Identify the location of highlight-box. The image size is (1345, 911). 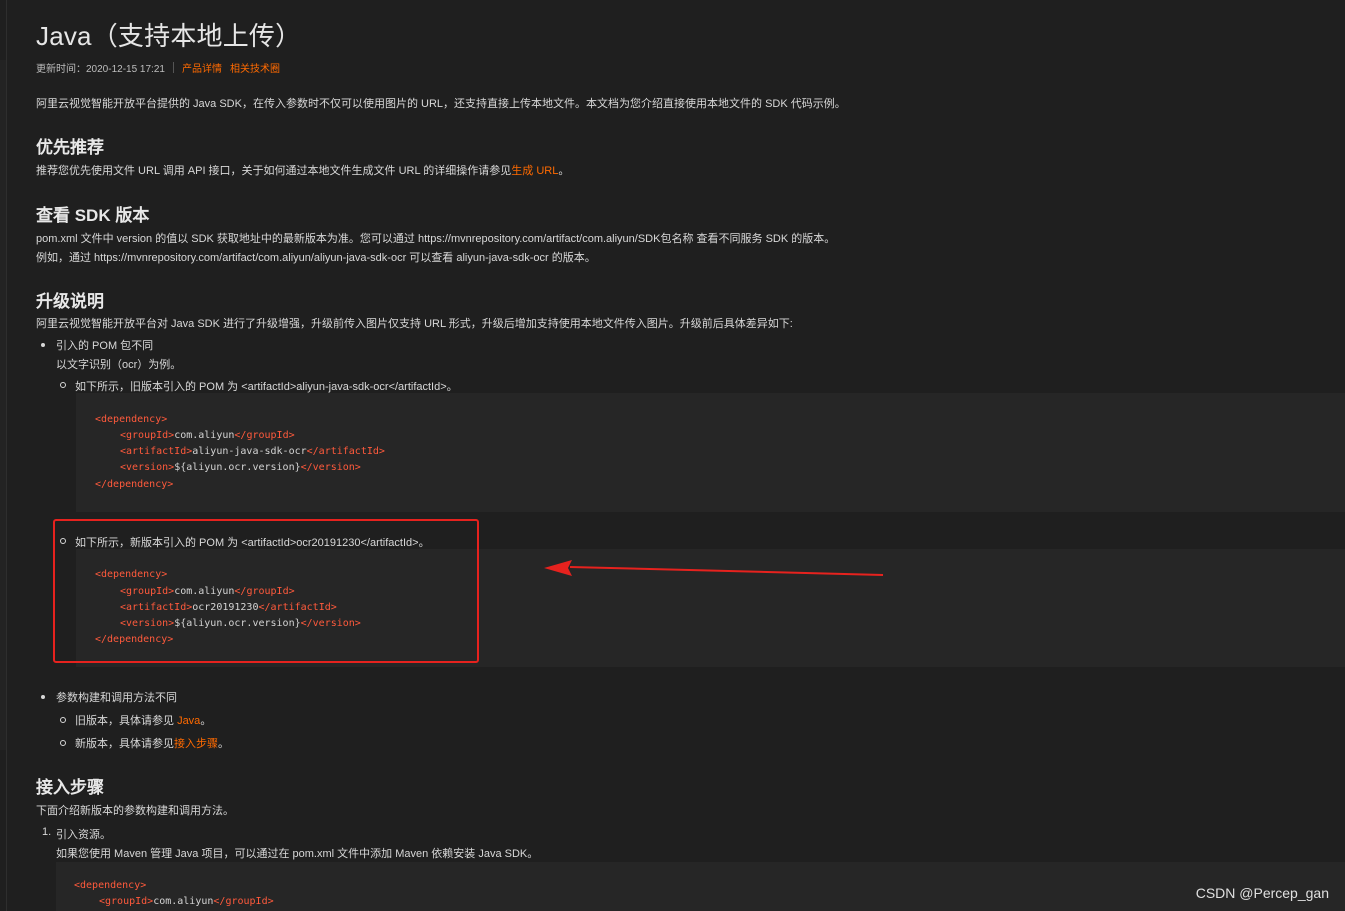
(266, 591).